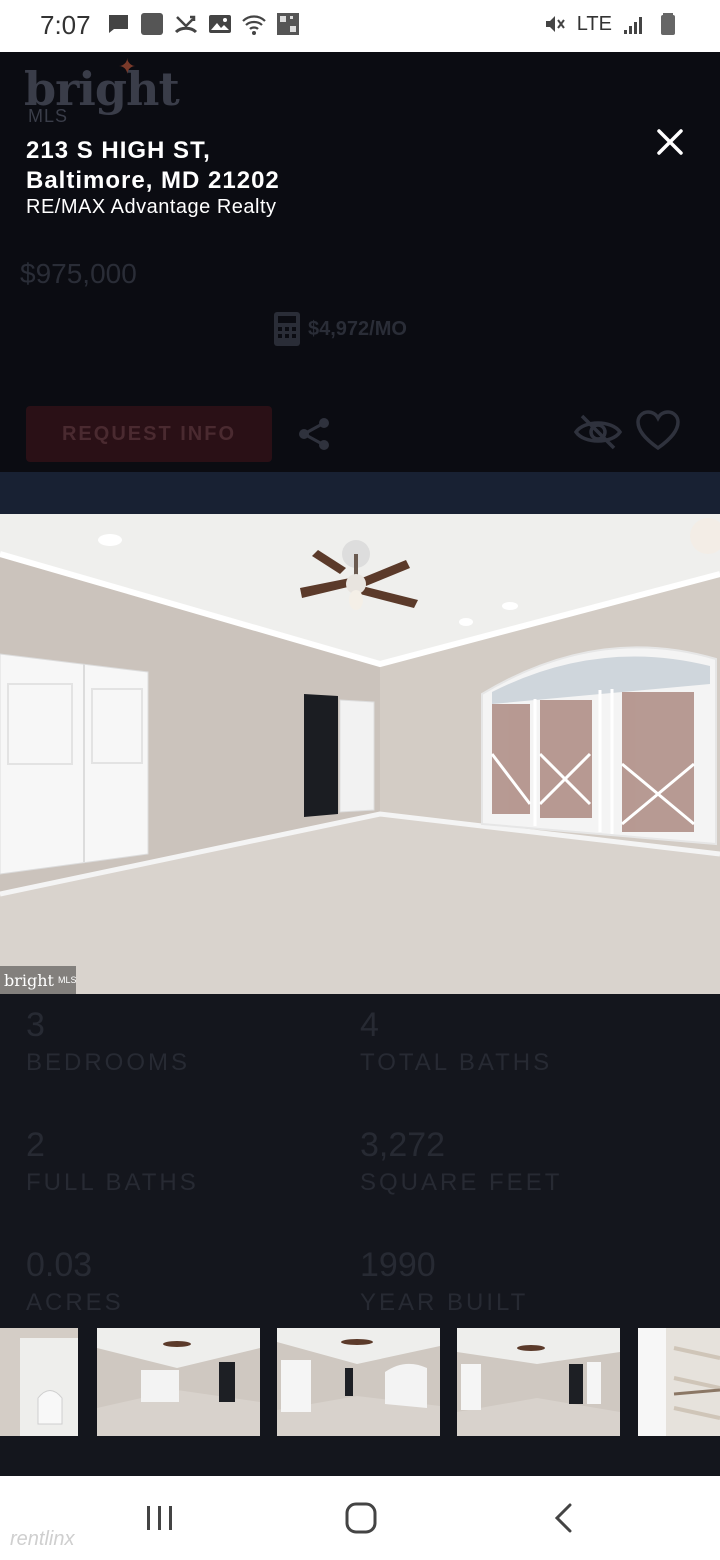  What do you see at coordinates (108, 1062) in the screenshot?
I see `stat-label: BEDROOMS` at bounding box center [108, 1062].